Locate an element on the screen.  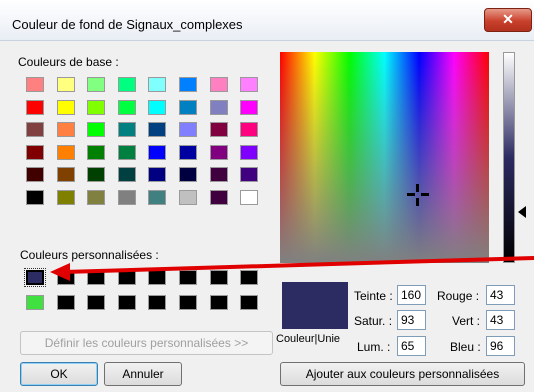
blue-label: Bleu : is located at coordinates (465, 347).